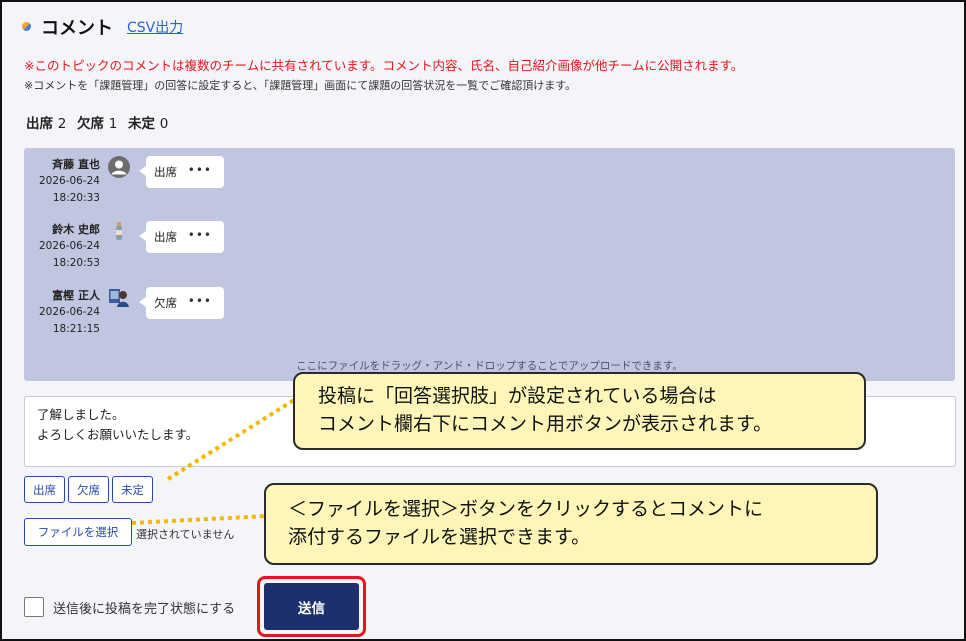 The image size is (966, 641). I want to click on present-count: 2, so click(62, 124).